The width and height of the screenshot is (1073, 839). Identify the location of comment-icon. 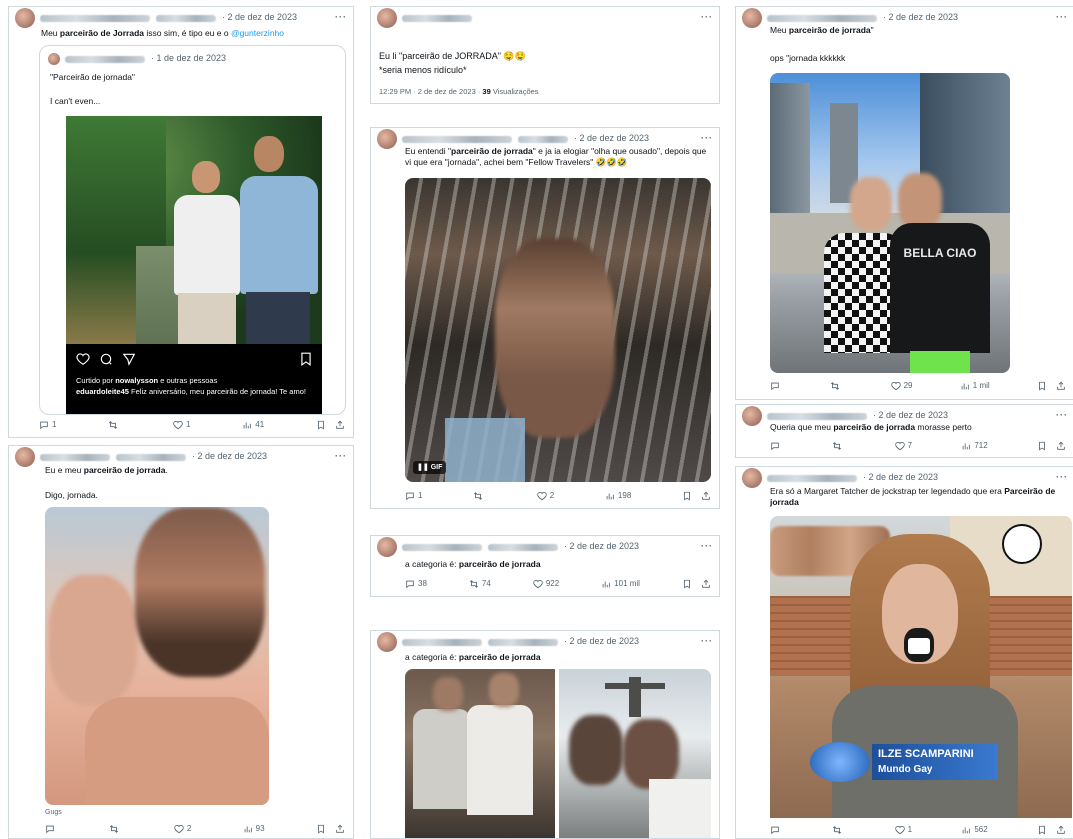
(106, 359).